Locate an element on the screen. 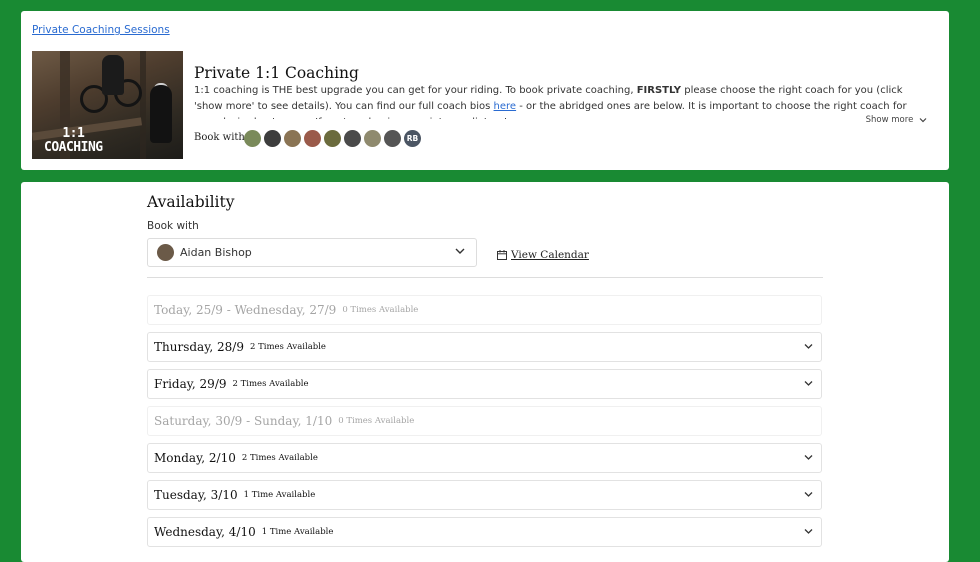 This screenshot has width=980, height=562. show-more-button: Show more is located at coordinates (896, 120).